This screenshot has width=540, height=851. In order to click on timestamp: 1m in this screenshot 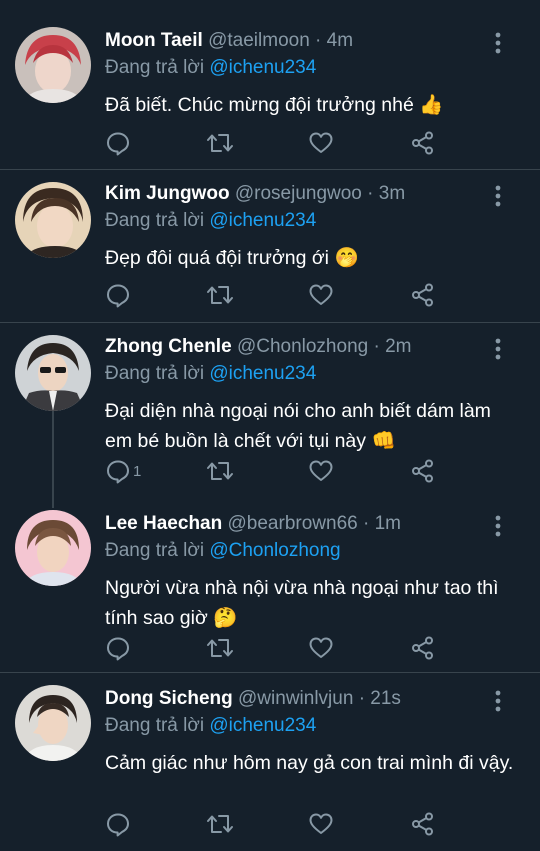, I will do `click(388, 523)`.